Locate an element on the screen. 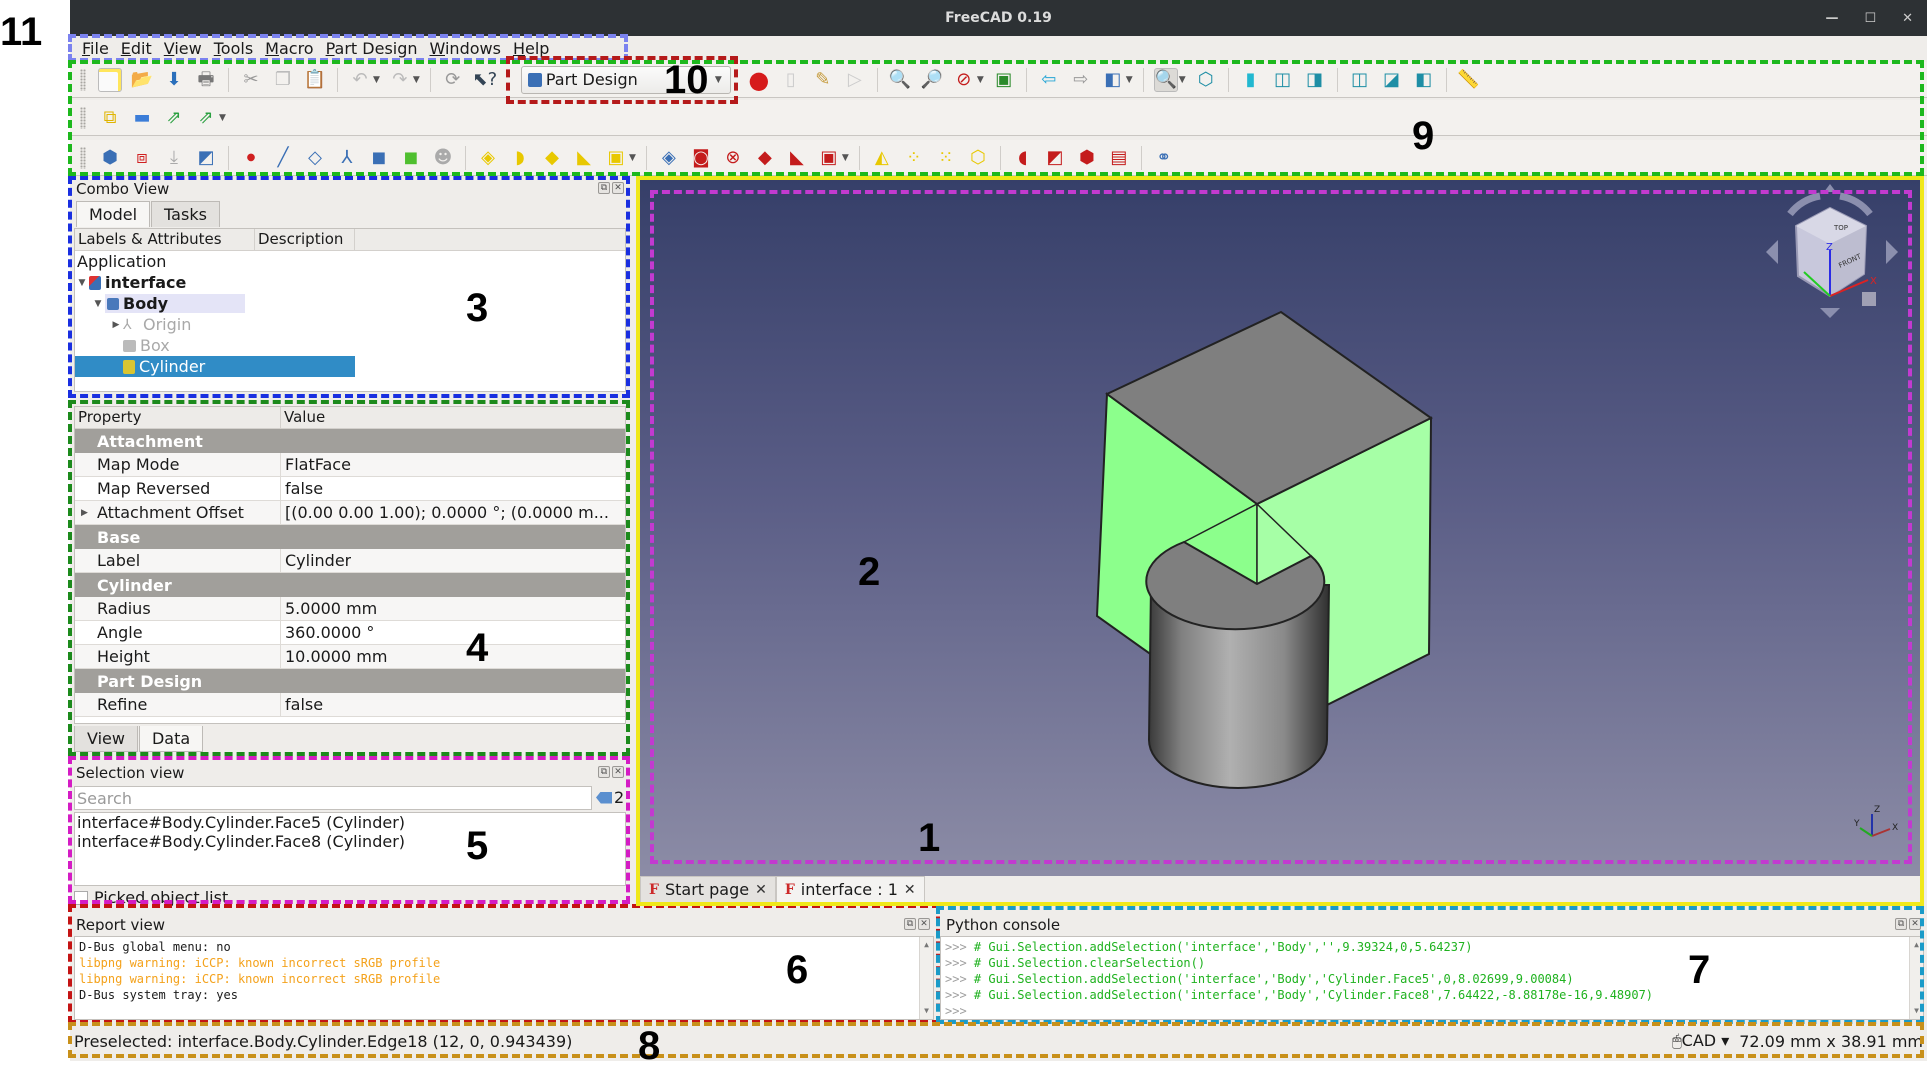 The height and width of the screenshot is (1069, 1927). draft-icon: ⬢ is located at coordinates (1087, 158).